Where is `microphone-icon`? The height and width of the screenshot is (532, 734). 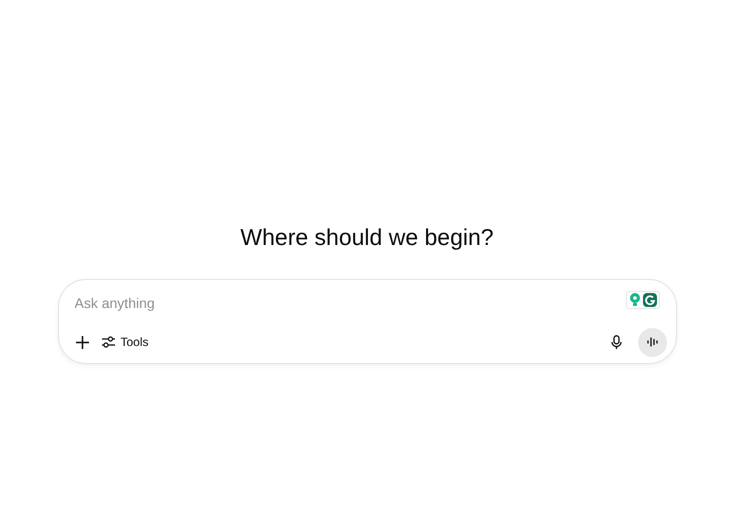
microphone-icon is located at coordinates (616, 342).